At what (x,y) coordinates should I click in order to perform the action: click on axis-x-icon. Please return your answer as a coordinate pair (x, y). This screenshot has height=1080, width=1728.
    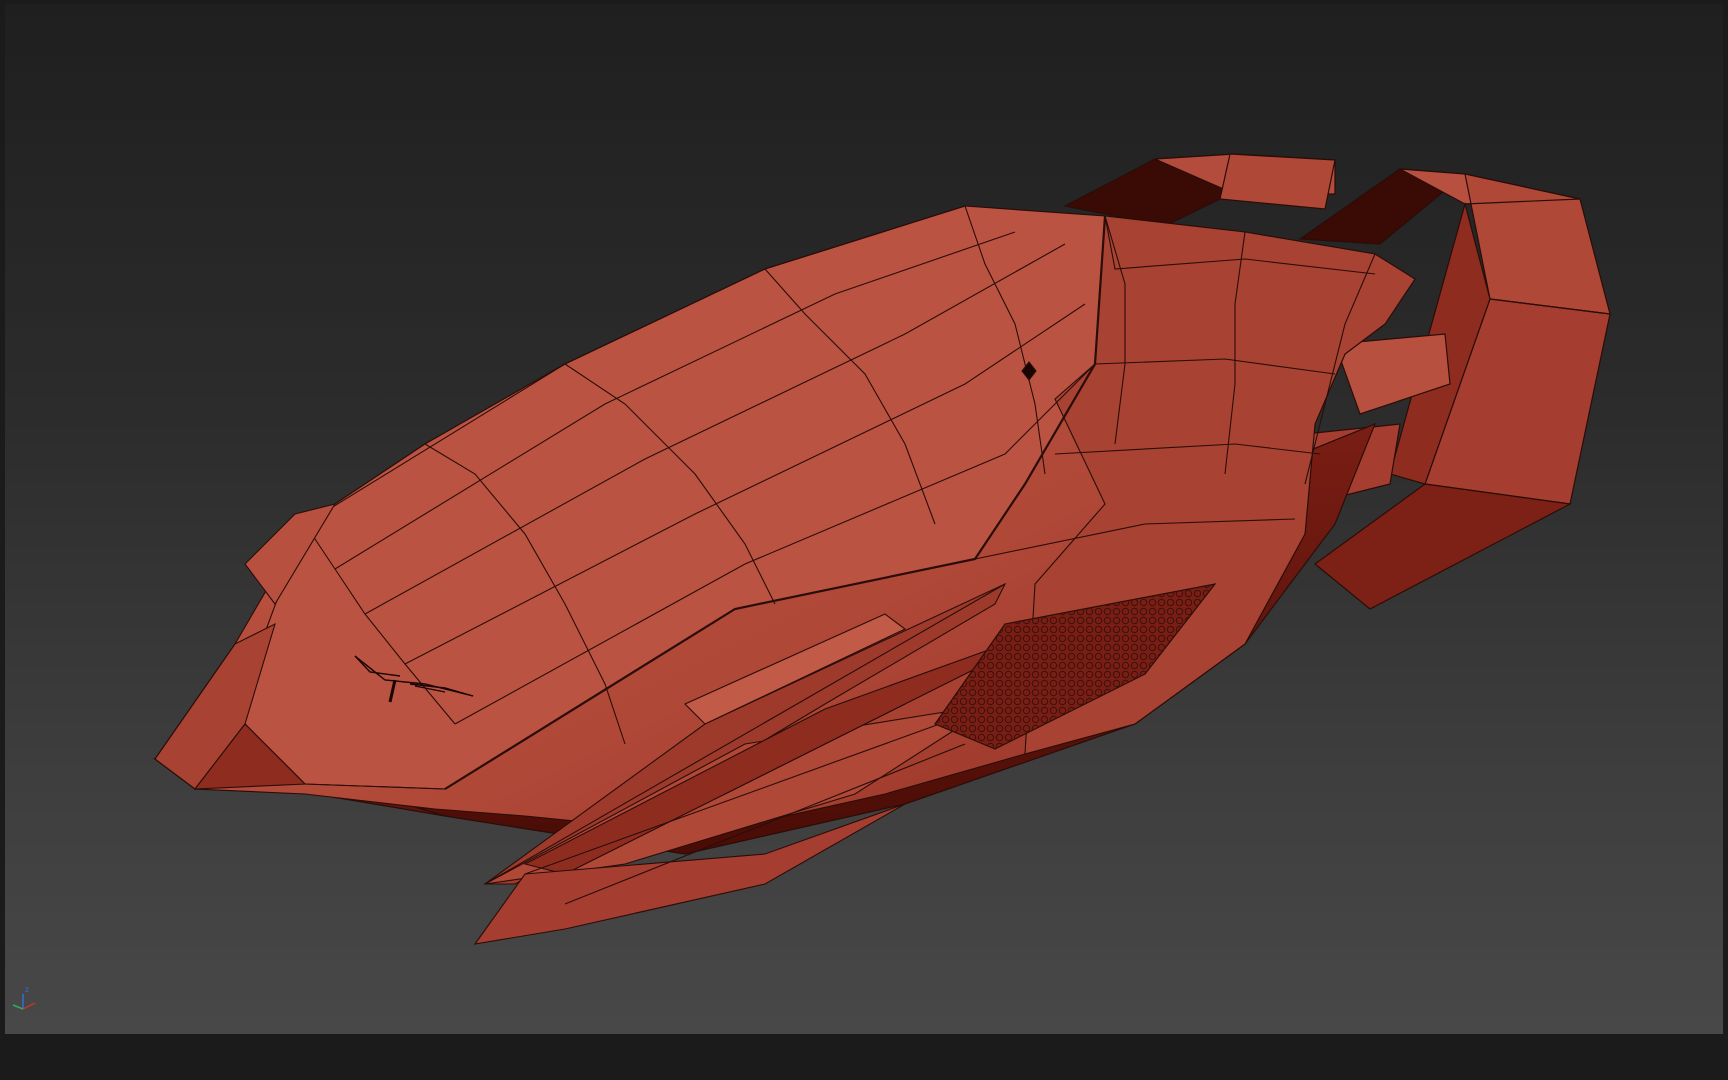
    Looking at the image, I should click on (29, 1006).